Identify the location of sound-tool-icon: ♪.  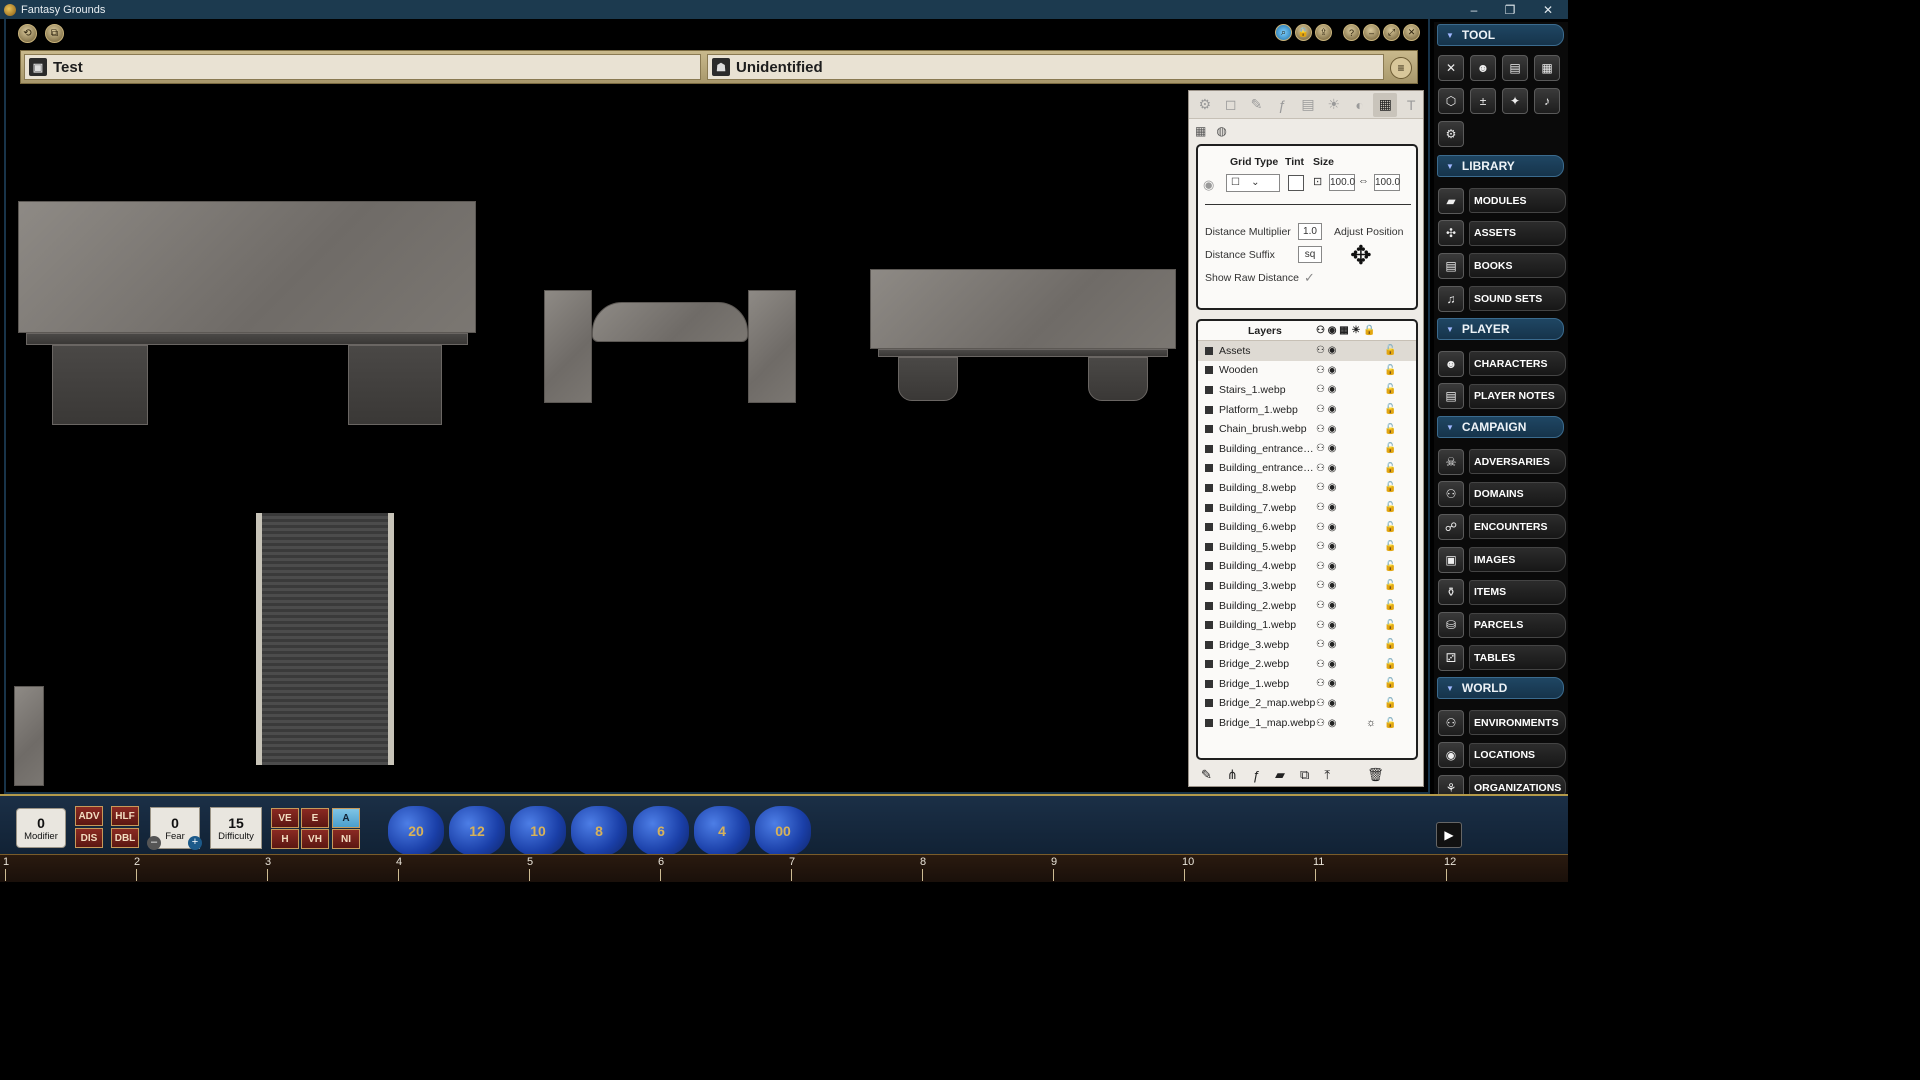
(1547, 101).